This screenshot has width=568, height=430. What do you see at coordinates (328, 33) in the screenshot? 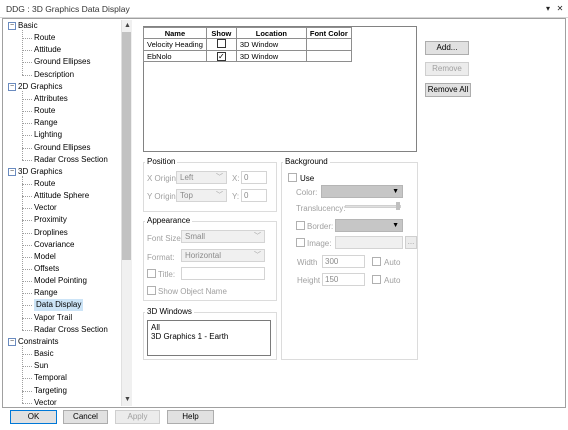
I see `column-header-font-color: Font Color` at bounding box center [328, 33].